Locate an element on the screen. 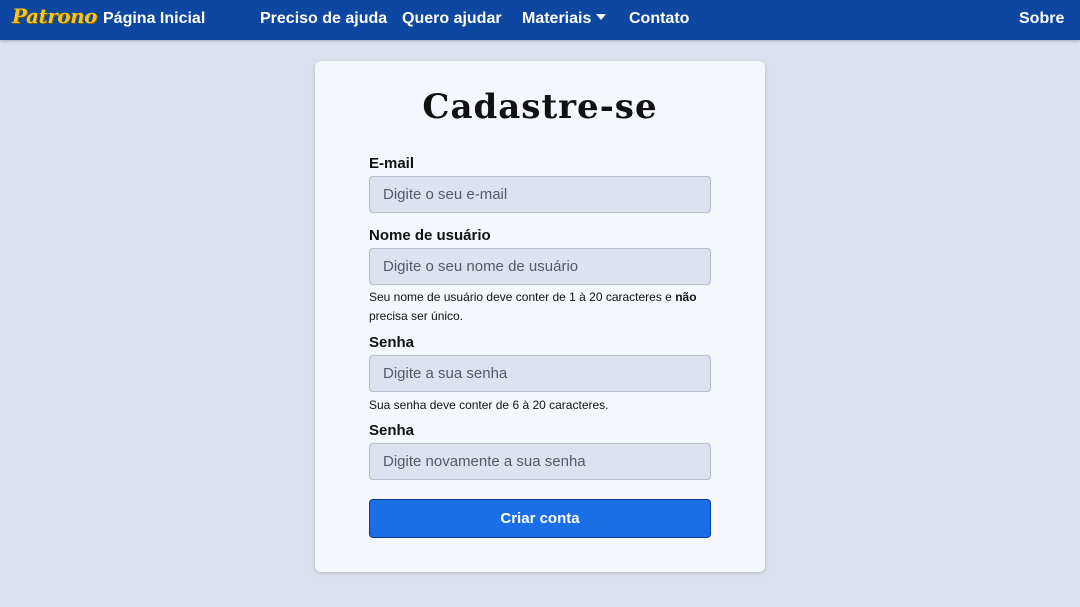 This screenshot has width=1080, height=607. nav-materials-dropdown: Materiais is located at coordinates (564, 19).